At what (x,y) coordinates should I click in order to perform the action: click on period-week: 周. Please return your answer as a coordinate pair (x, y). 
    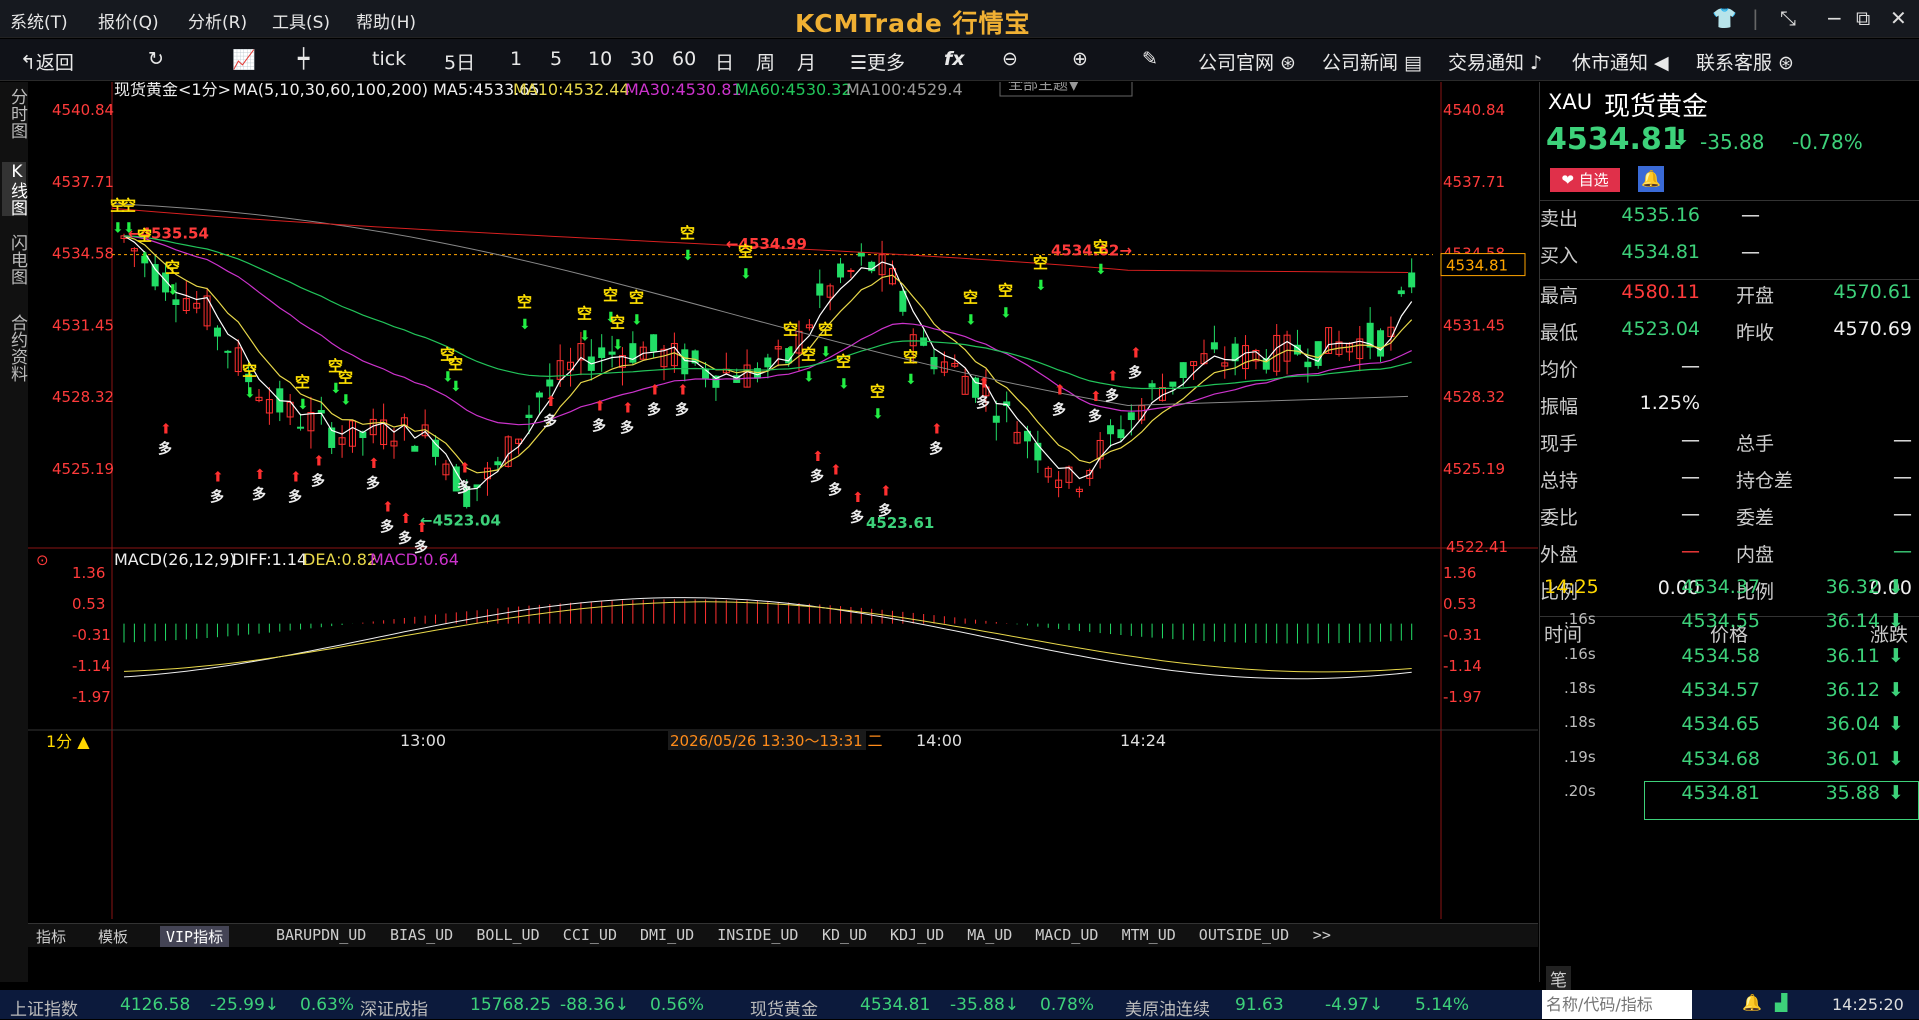
    Looking at the image, I should click on (765, 61).